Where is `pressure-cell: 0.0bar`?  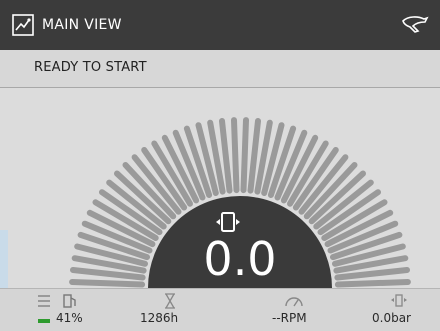 pressure-cell: 0.0bar is located at coordinates (403, 310).